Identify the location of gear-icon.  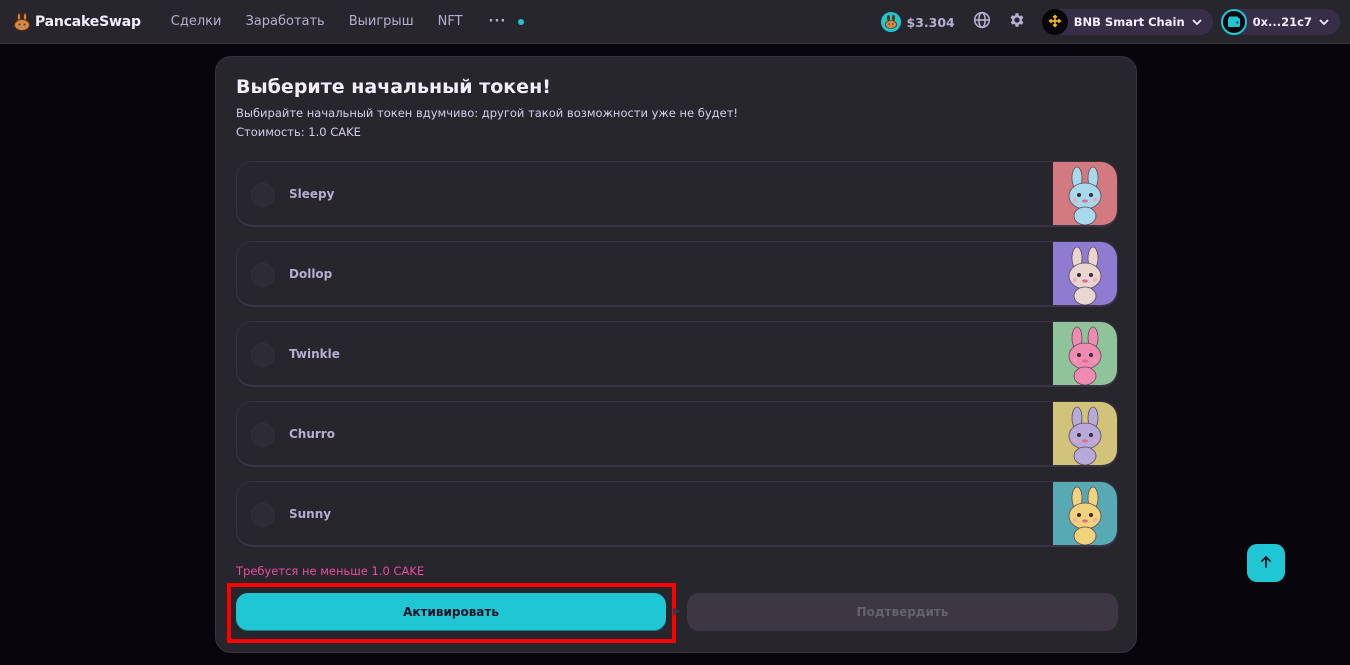
(1017, 22).